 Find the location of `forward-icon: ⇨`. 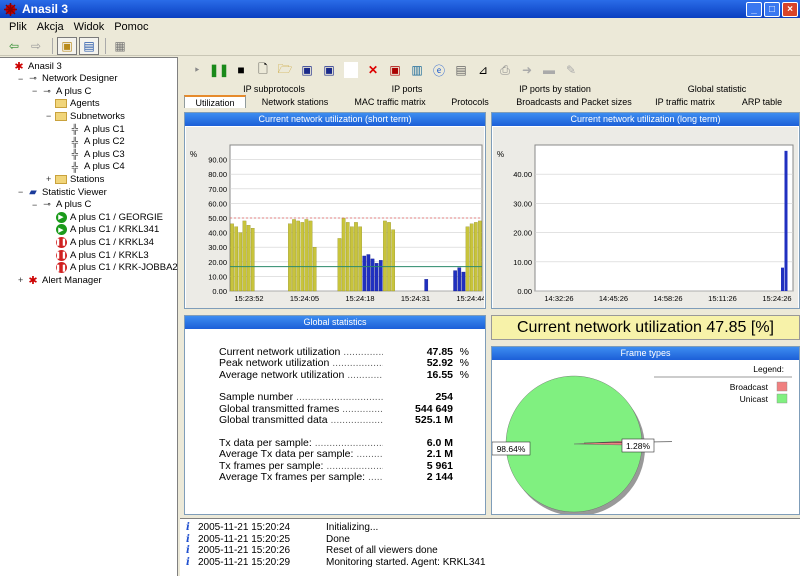

forward-icon: ⇨ is located at coordinates (36, 46).